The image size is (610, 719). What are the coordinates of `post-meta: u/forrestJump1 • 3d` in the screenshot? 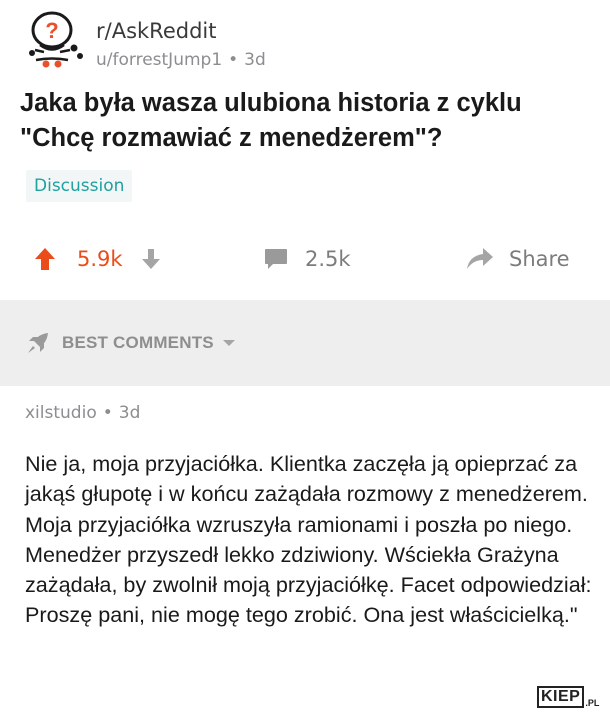 It's located at (181, 60).